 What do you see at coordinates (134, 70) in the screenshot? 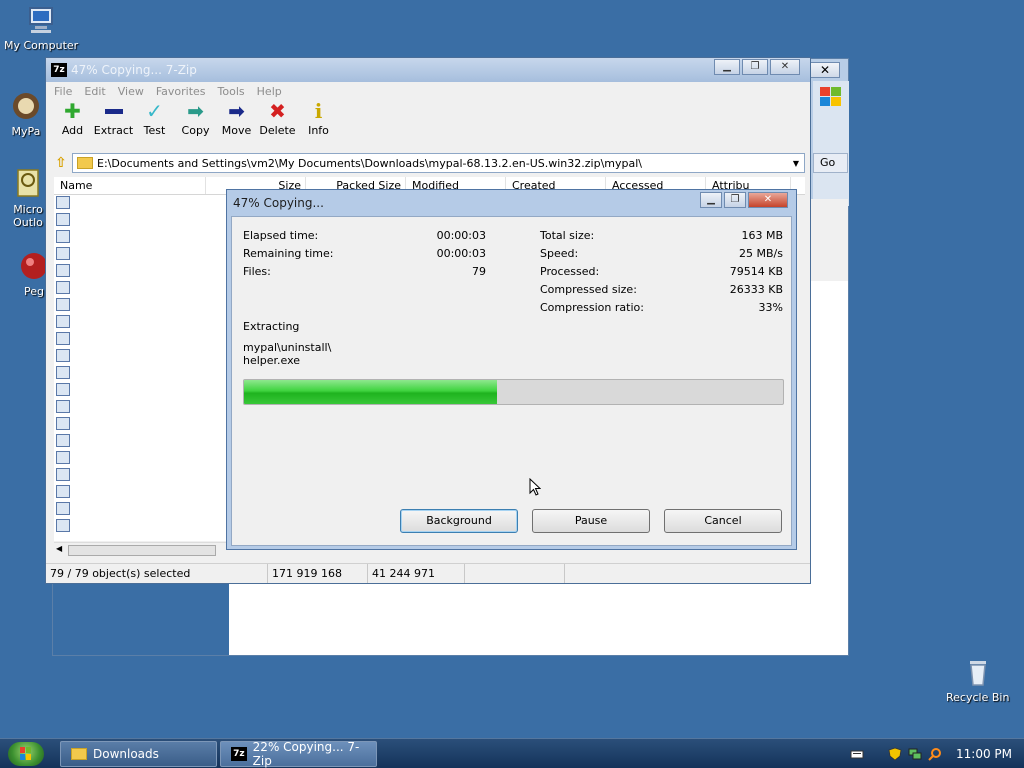
I see `window-title: 47% Copying... 7-Zip` at bounding box center [134, 70].